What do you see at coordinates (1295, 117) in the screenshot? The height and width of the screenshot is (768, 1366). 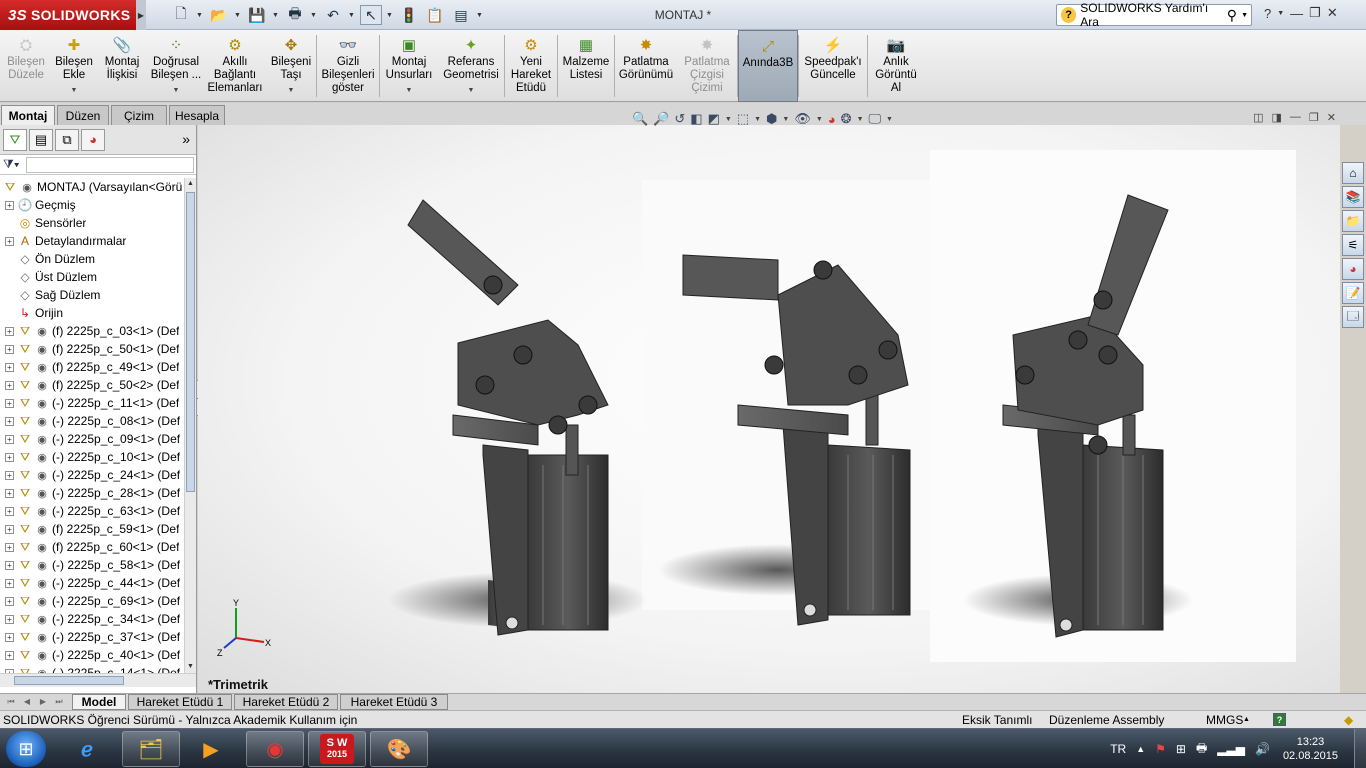 I see `viewport-minimize-icon: —` at bounding box center [1295, 117].